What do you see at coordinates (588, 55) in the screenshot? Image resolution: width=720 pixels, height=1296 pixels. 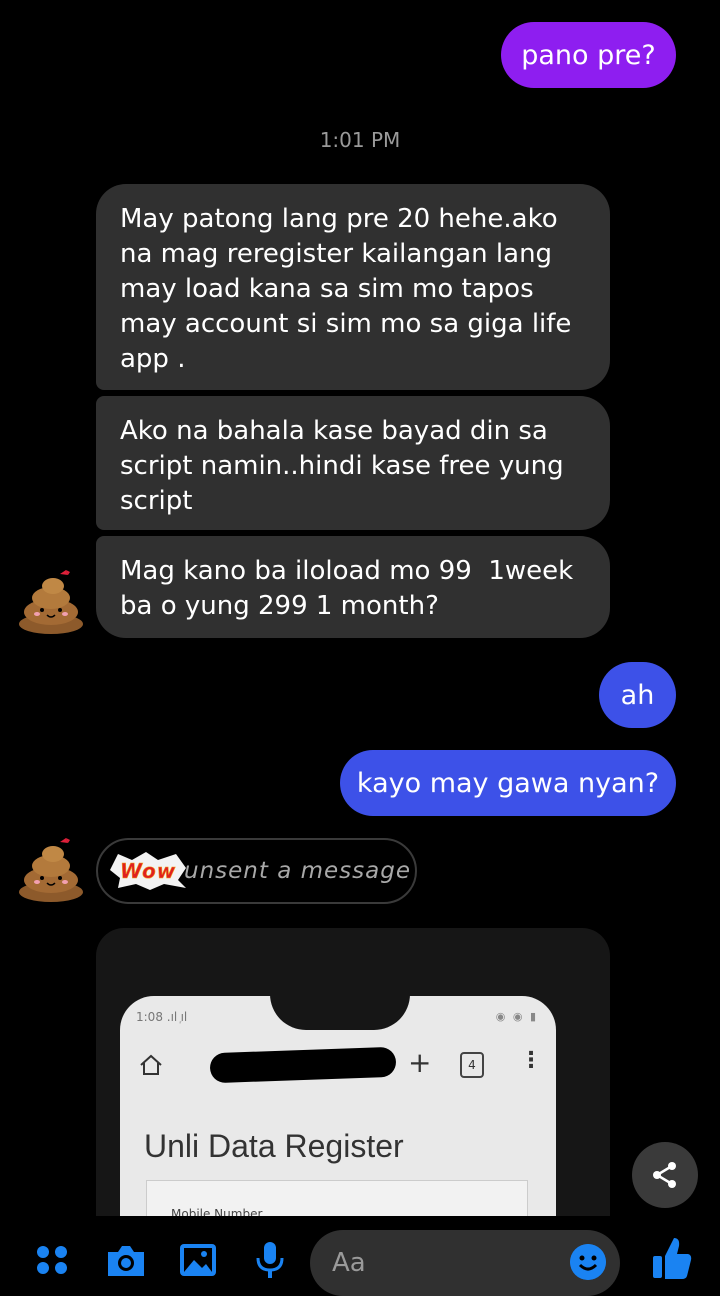 I see `outgoing-message: pano pre?` at bounding box center [588, 55].